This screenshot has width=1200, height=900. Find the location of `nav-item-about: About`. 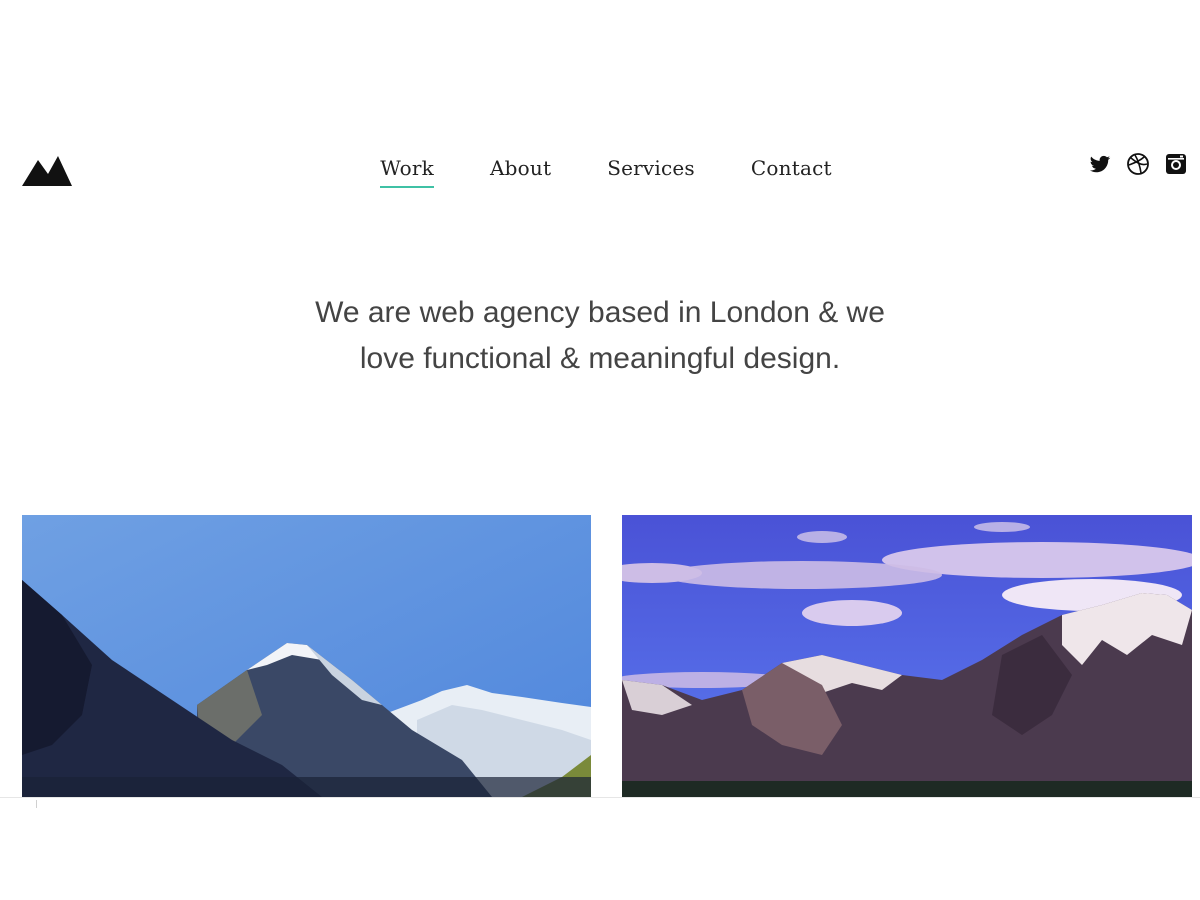

nav-item-about: About is located at coordinates (520, 172).